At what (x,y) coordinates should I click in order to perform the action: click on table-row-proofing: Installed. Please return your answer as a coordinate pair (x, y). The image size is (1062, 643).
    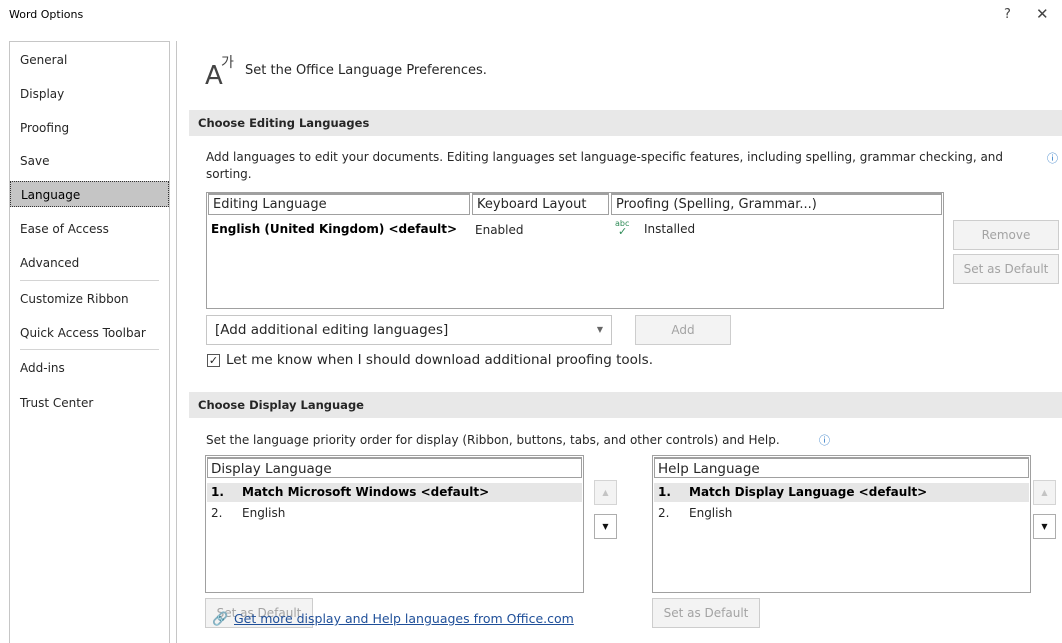
    Looking at the image, I should click on (670, 229).